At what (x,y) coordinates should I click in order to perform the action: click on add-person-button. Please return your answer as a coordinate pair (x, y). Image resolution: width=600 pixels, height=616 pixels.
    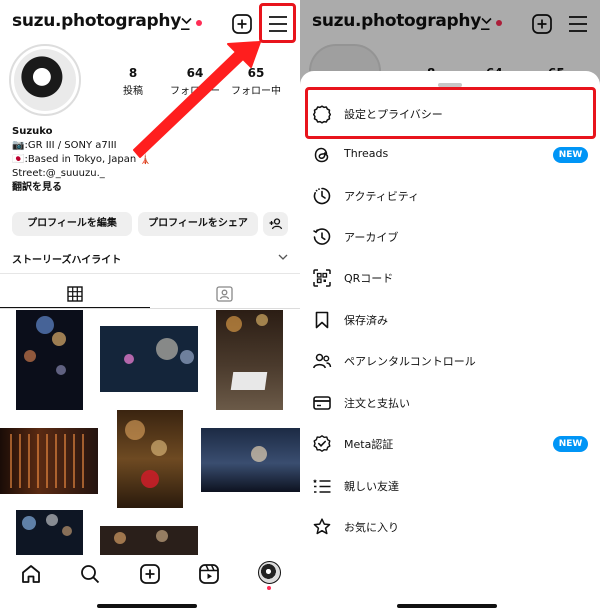
    Looking at the image, I should click on (275, 224).